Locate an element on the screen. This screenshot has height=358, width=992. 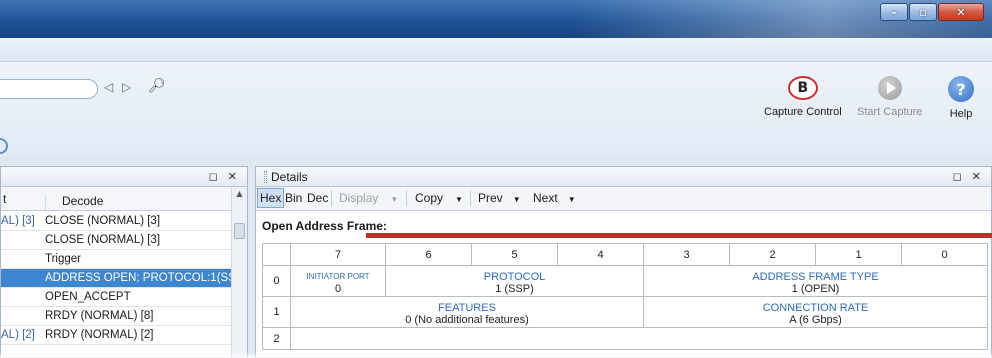
copy-label: Copy is located at coordinates (429, 198).